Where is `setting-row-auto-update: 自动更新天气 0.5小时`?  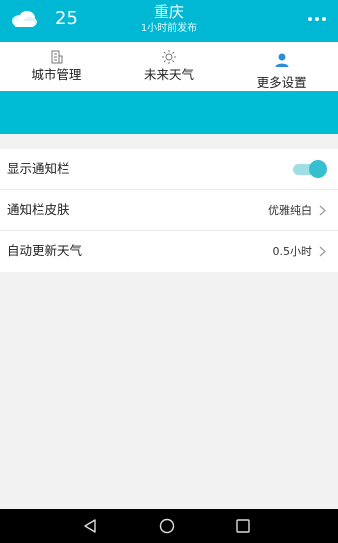
setting-row-auto-update: 自动更新天气 0.5小时 is located at coordinates (169, 251).